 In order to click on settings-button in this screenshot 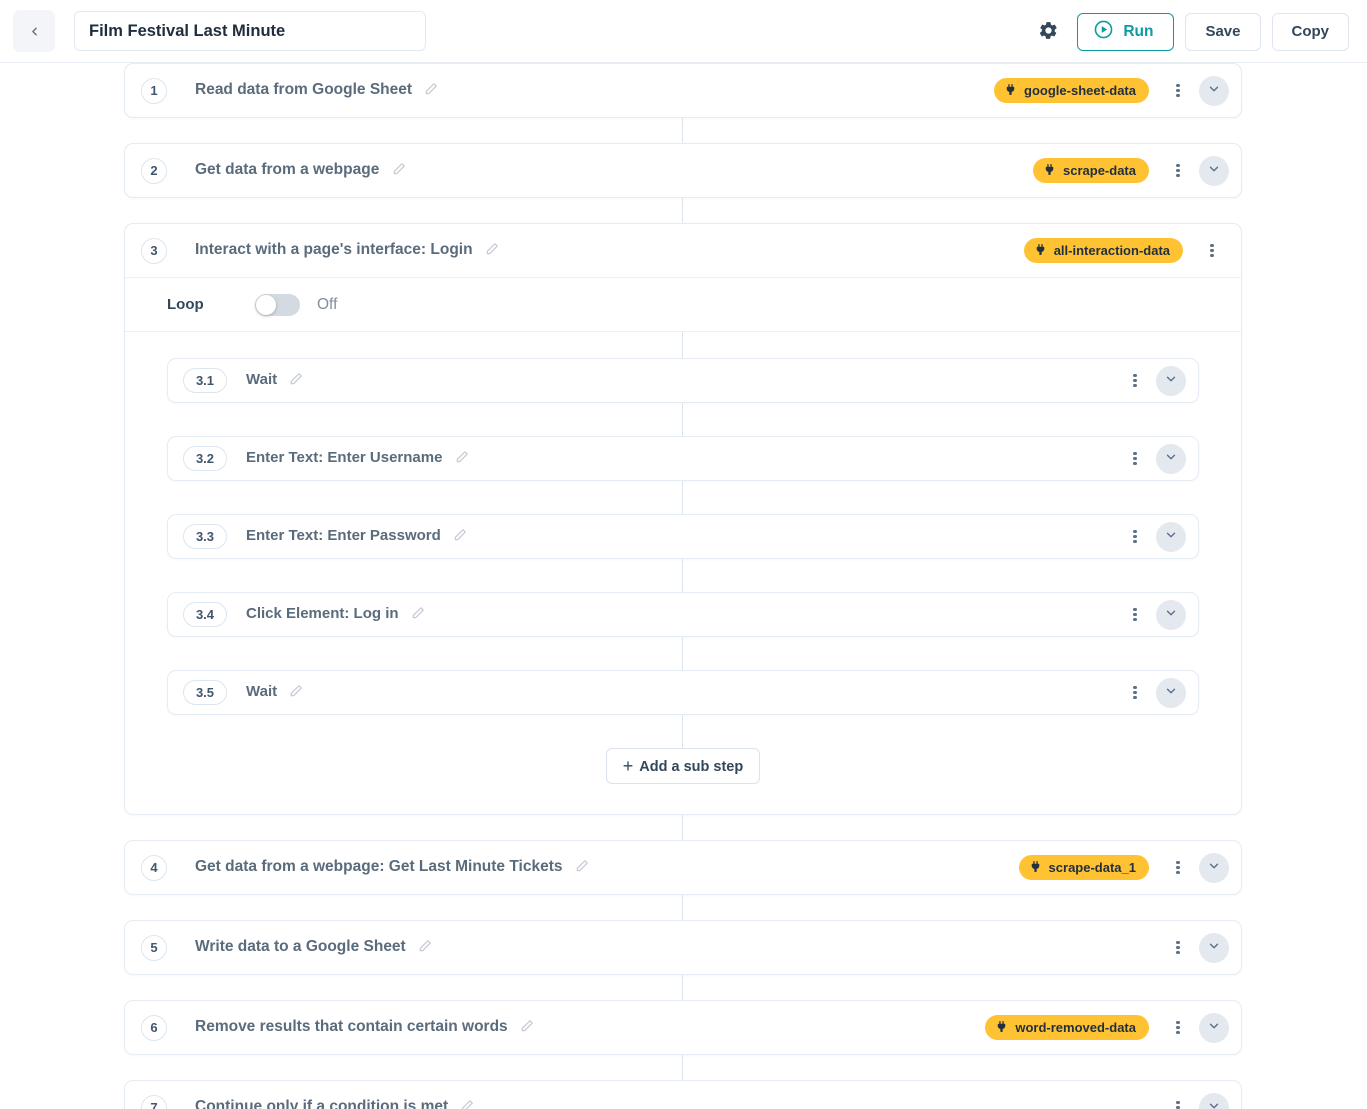, I will do `click(1048, 32)`.